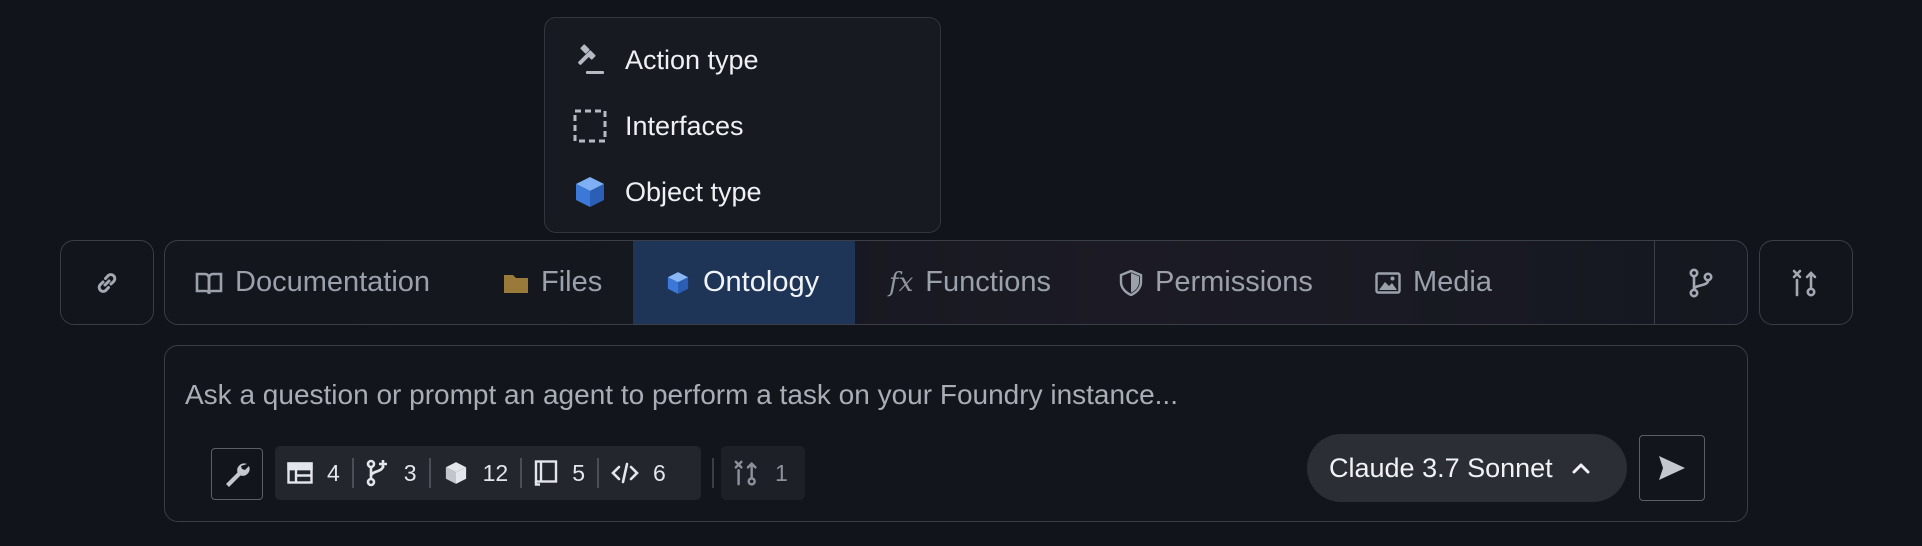  Describe the element at coordinates (763, 473) in the screenshot. I see `context-chip-merges: 1` at that location.